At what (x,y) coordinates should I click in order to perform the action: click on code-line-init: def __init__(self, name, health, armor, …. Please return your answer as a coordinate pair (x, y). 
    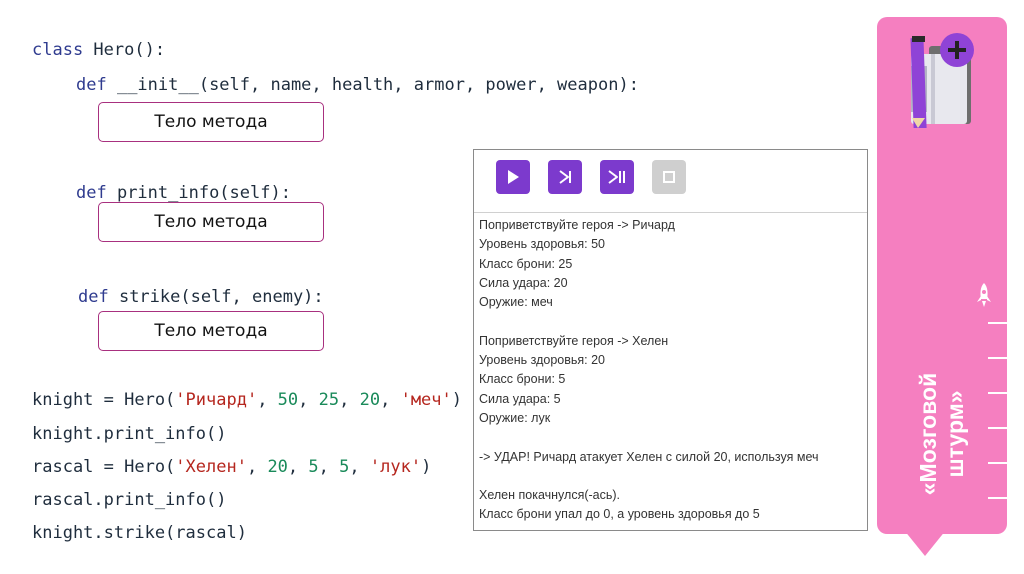
    Looking at the image, I should click on (357, 85).